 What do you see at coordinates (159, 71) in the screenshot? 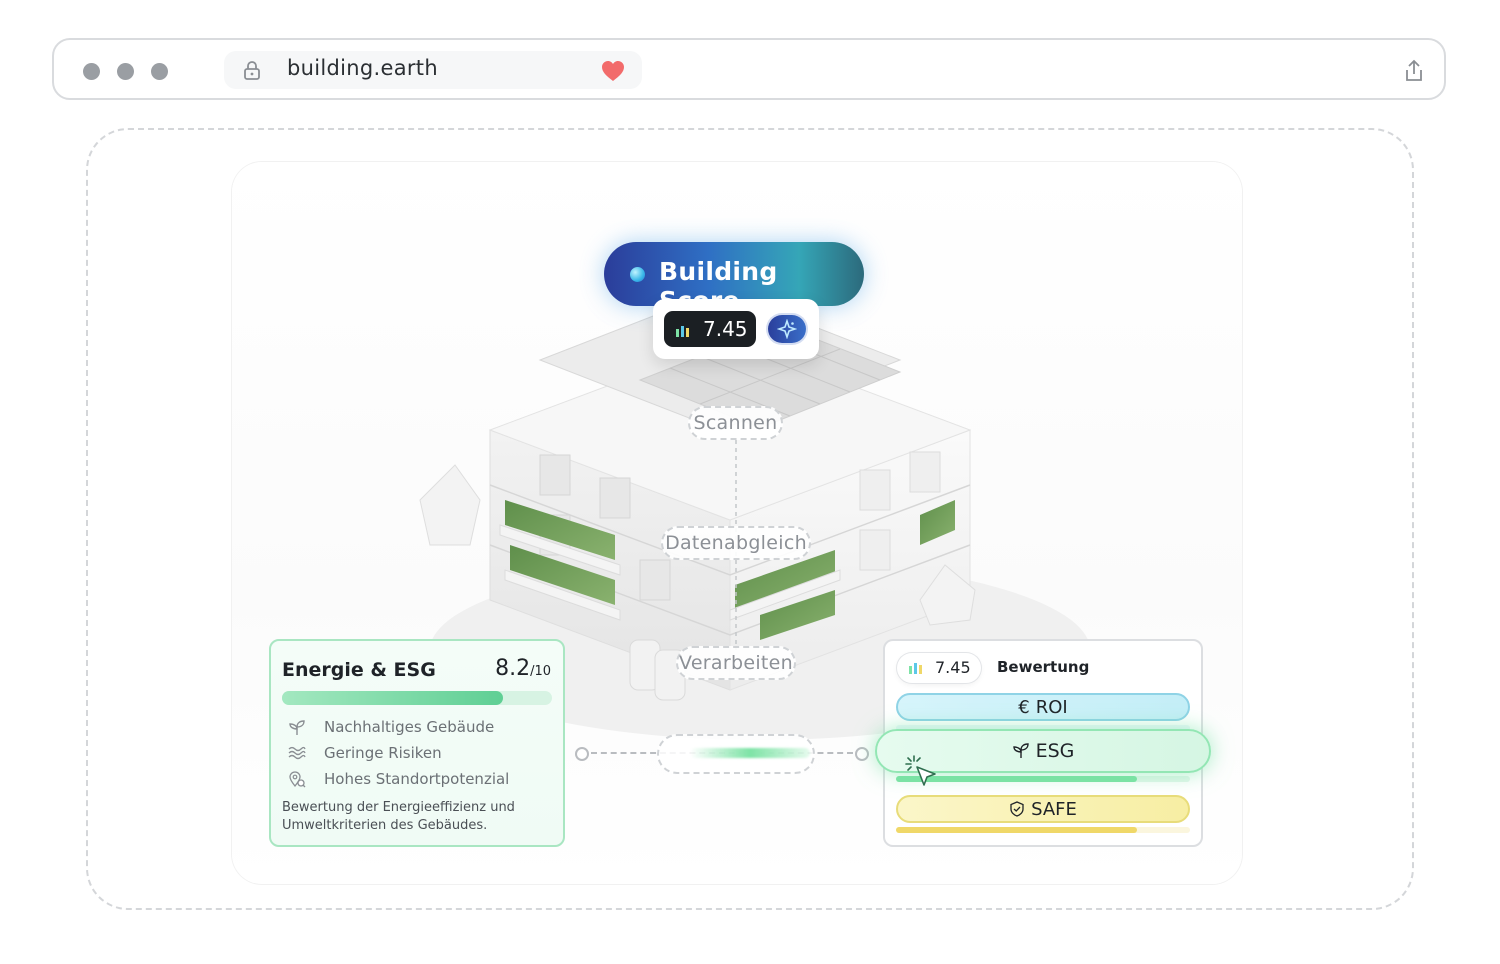
I see `window-maximize-dot` at bounding box center [159, 71].